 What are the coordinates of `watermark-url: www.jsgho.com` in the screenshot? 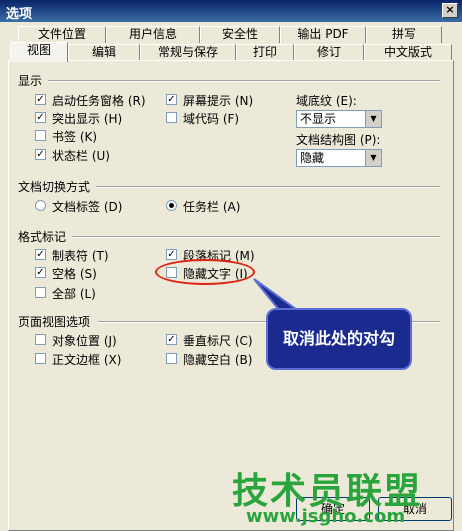 It's located at (326, 516).